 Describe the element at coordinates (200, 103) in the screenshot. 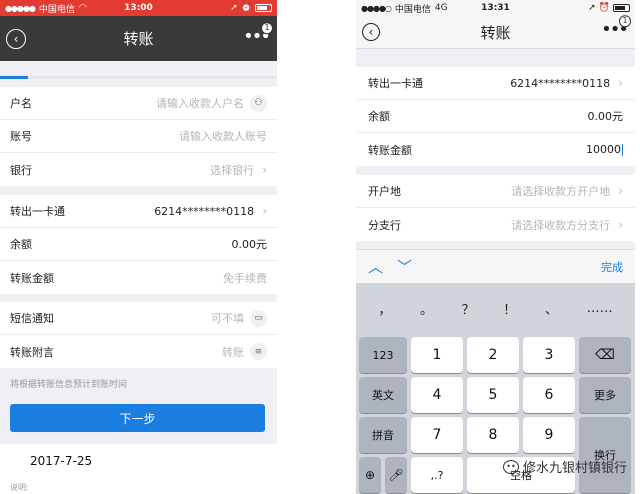

I see `payee-name-input: 请输入收款人户名` at that location.